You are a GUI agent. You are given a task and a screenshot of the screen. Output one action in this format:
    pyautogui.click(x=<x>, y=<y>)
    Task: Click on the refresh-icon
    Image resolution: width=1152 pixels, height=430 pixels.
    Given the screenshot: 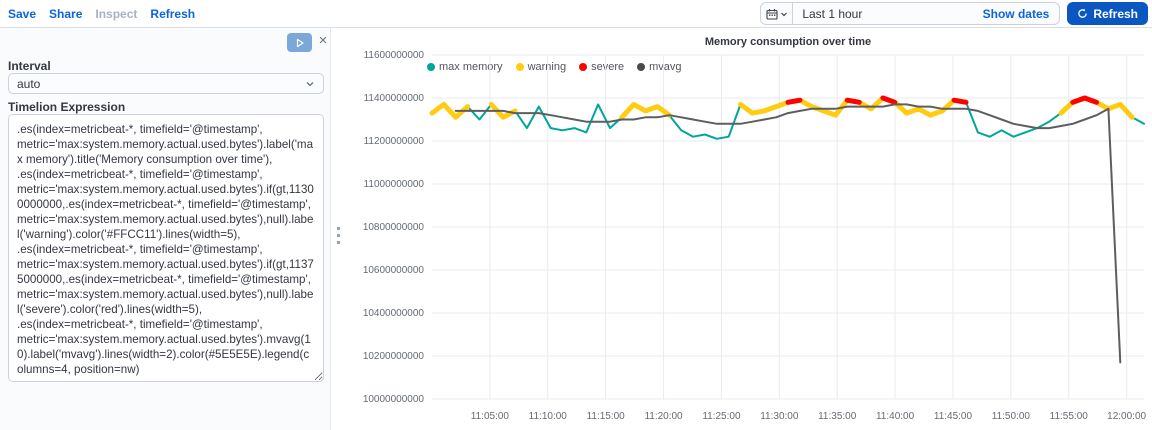 What is the action you would take?
    pyautogui.click(x=1083, y=13)
    